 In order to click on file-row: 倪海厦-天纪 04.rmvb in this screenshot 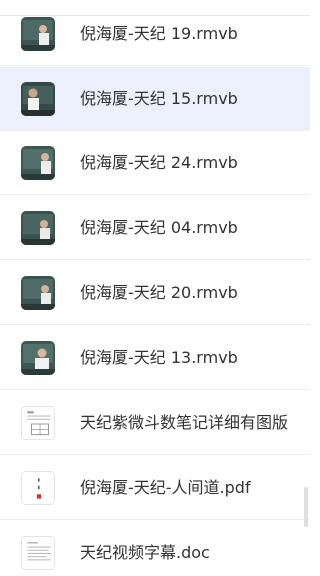, I will do `click(155, 228)`.